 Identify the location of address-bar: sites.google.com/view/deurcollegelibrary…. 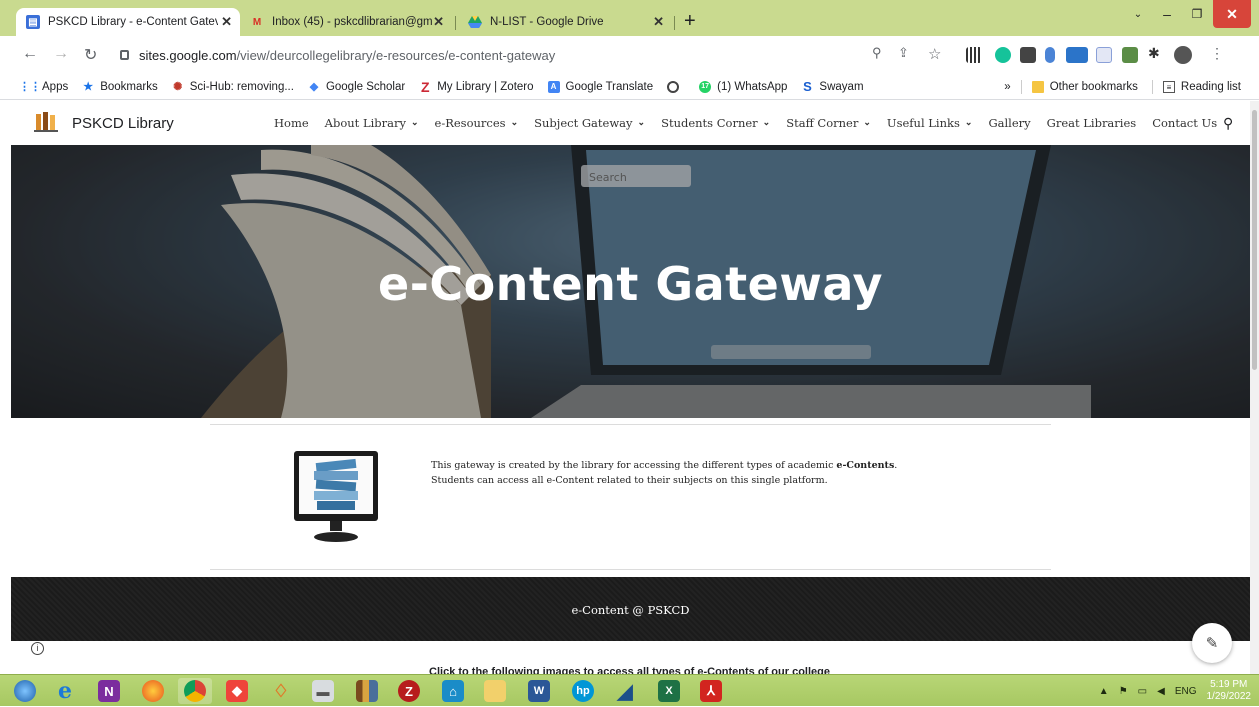
(530, 55).